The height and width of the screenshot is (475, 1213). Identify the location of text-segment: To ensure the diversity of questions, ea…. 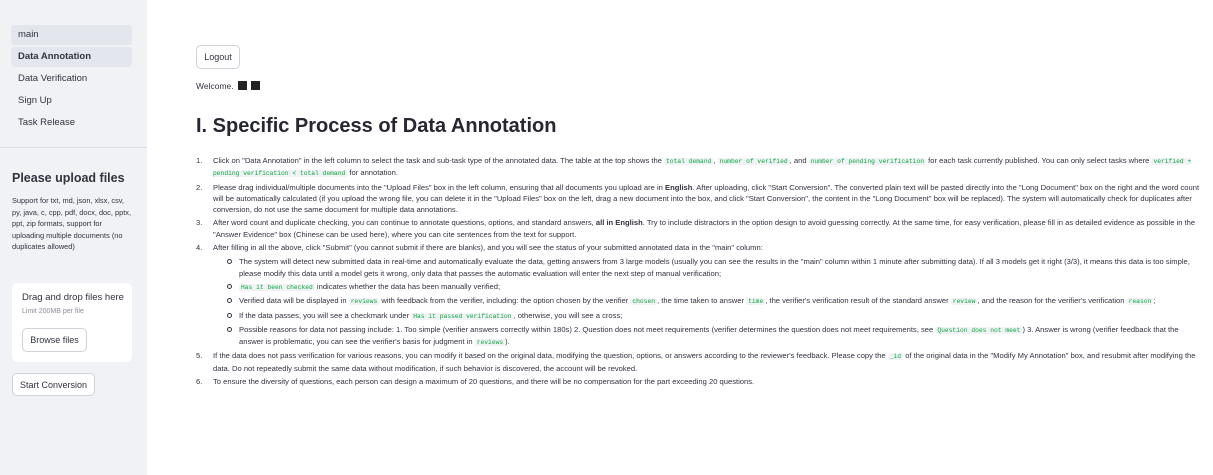
(484, 382).